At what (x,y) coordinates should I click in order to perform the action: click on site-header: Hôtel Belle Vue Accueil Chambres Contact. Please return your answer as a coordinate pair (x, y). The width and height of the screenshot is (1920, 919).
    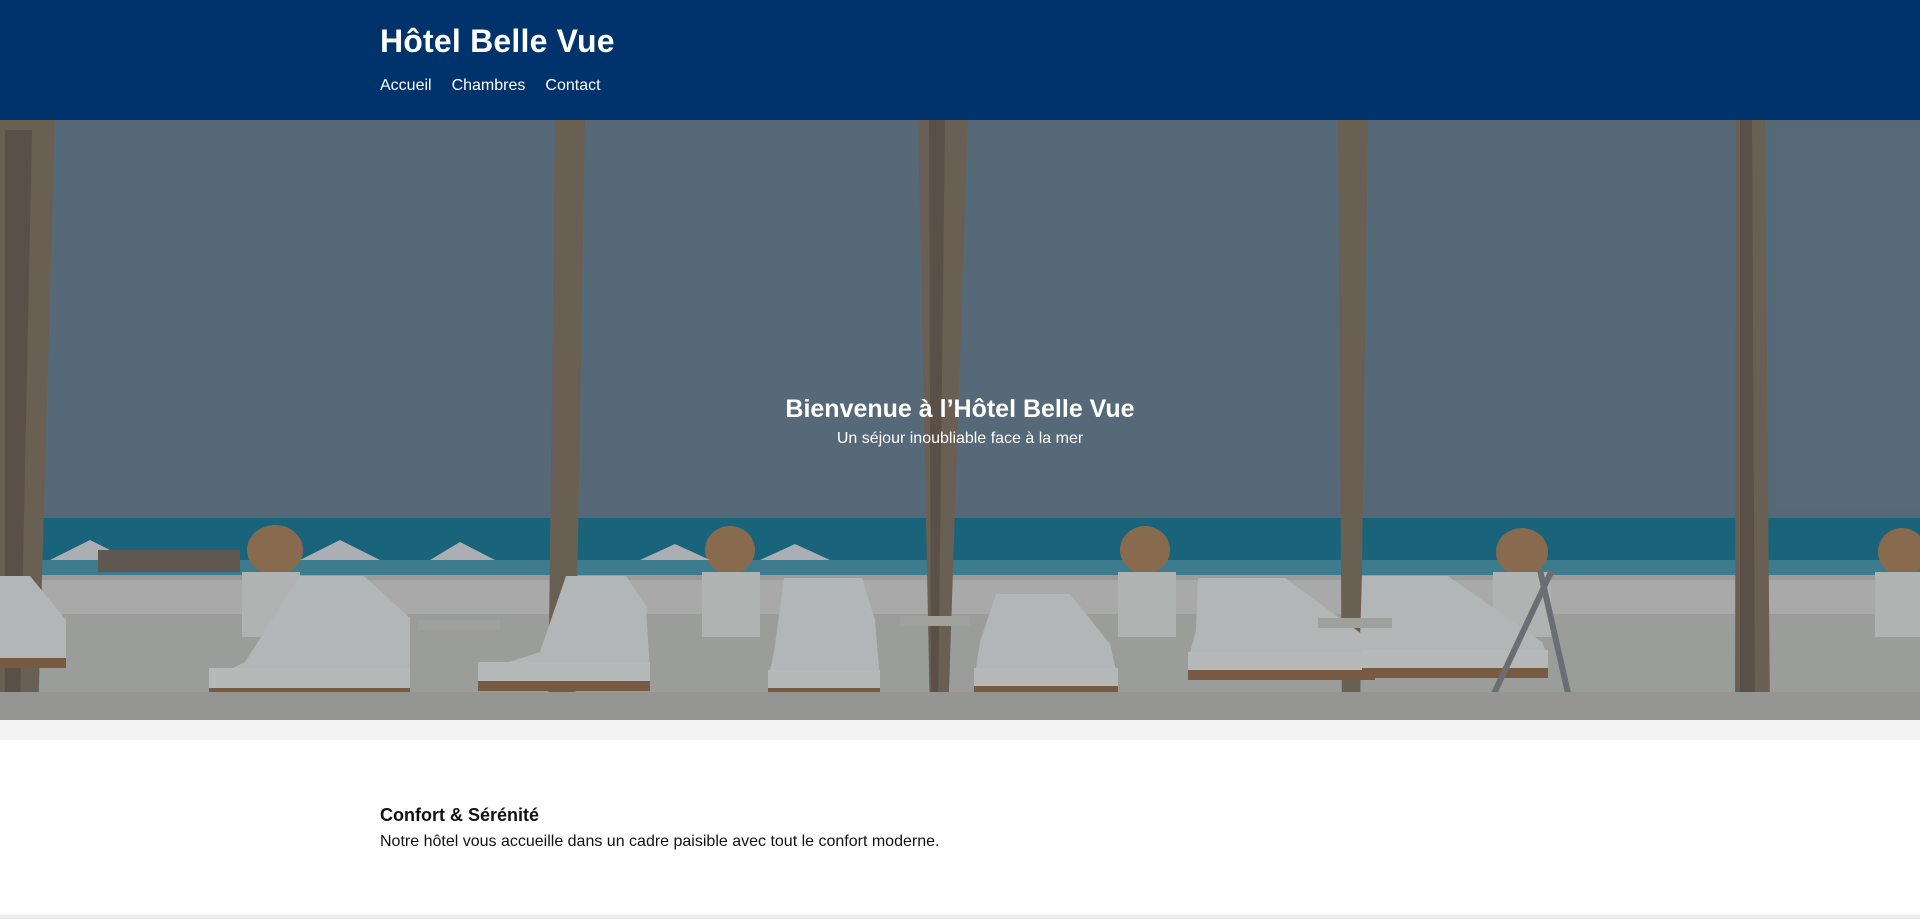
    Looking at the image, I should click on (960, 60).